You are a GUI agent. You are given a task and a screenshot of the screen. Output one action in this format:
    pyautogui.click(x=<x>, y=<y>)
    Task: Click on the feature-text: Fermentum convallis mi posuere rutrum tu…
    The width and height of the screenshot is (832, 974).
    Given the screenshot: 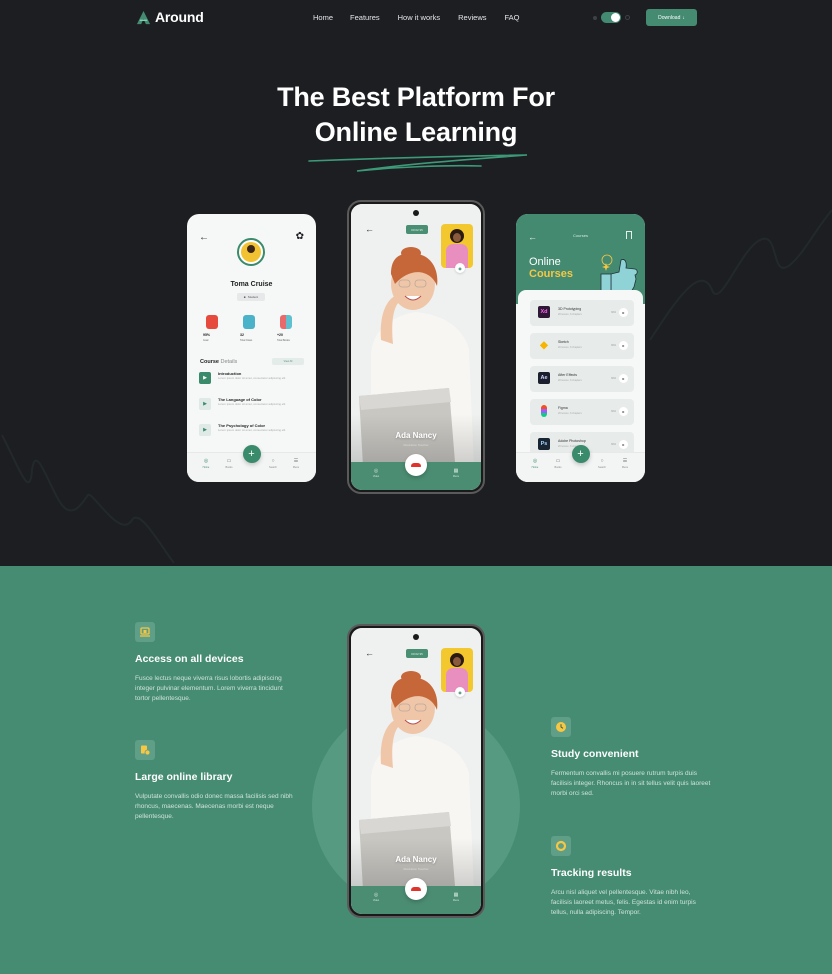 What is the action you would take?
    pyautogui.click(x=631, y=783)
    